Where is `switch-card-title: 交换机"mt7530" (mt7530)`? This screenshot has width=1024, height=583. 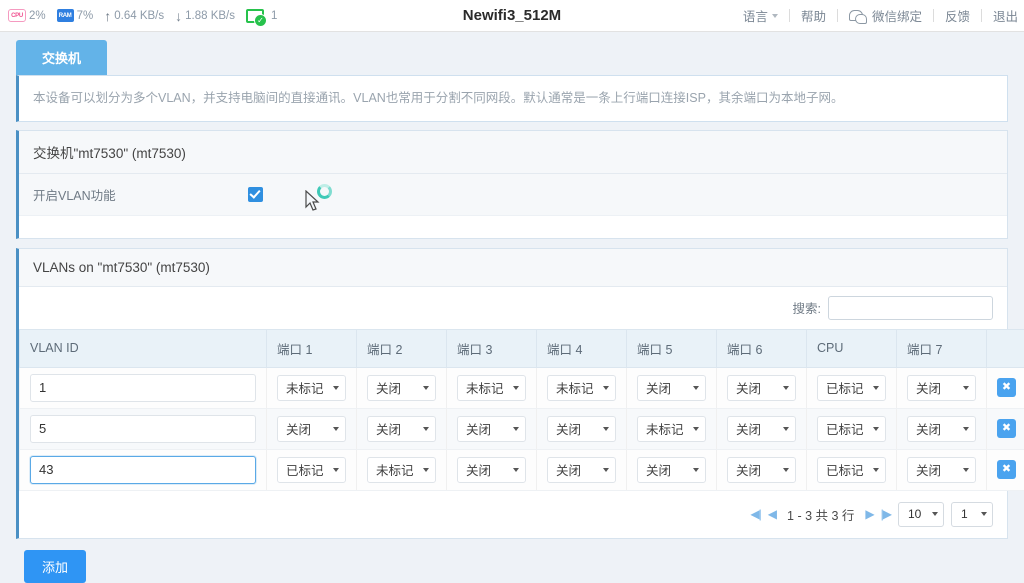
switch-card-title: 交换机"mt7530" (mt7530) is located at coordinates (513, 152).